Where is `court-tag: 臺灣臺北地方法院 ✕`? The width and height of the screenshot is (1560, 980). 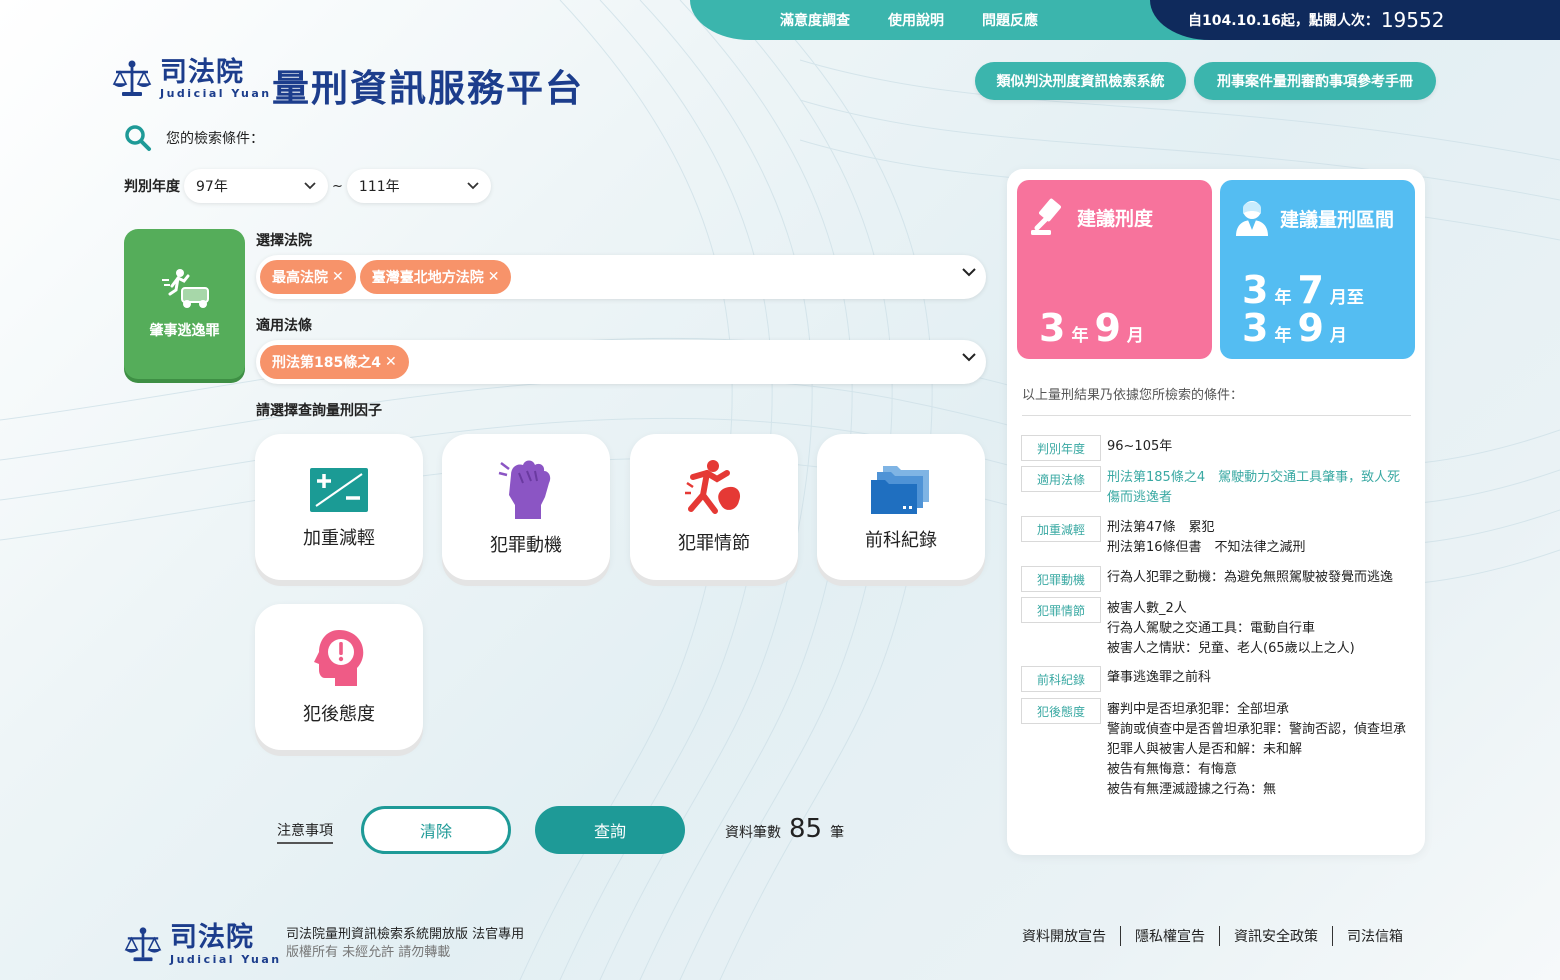 court-tag: 臺灣臺北地方法院 ✕ is located at coordinates (435, 277).